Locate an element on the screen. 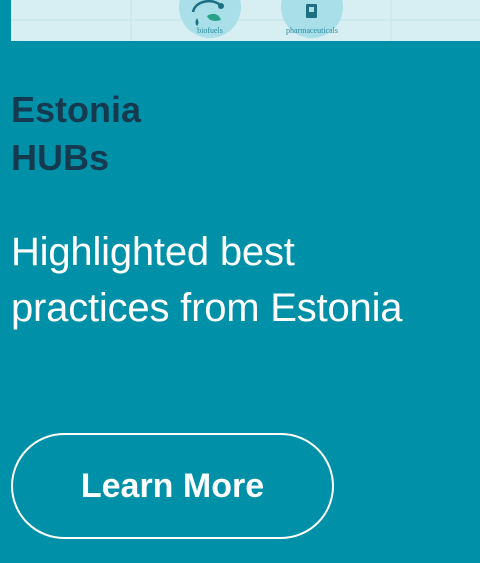 The width and height of the screenshot is (480, 563). banner-caption-biofuels: biofuels is located at coordinates (210, 30).